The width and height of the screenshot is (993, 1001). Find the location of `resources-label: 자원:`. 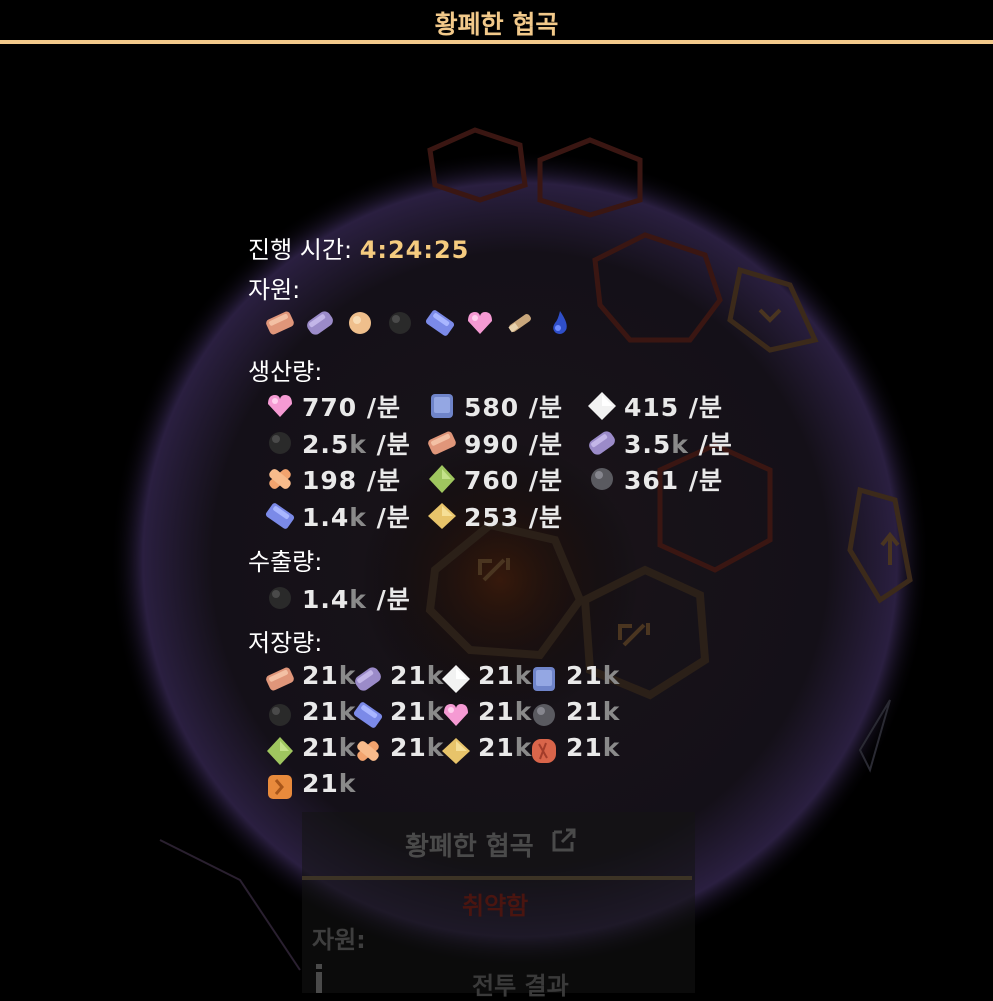

resources-label: 자원: is located at coordinates (274, 290).